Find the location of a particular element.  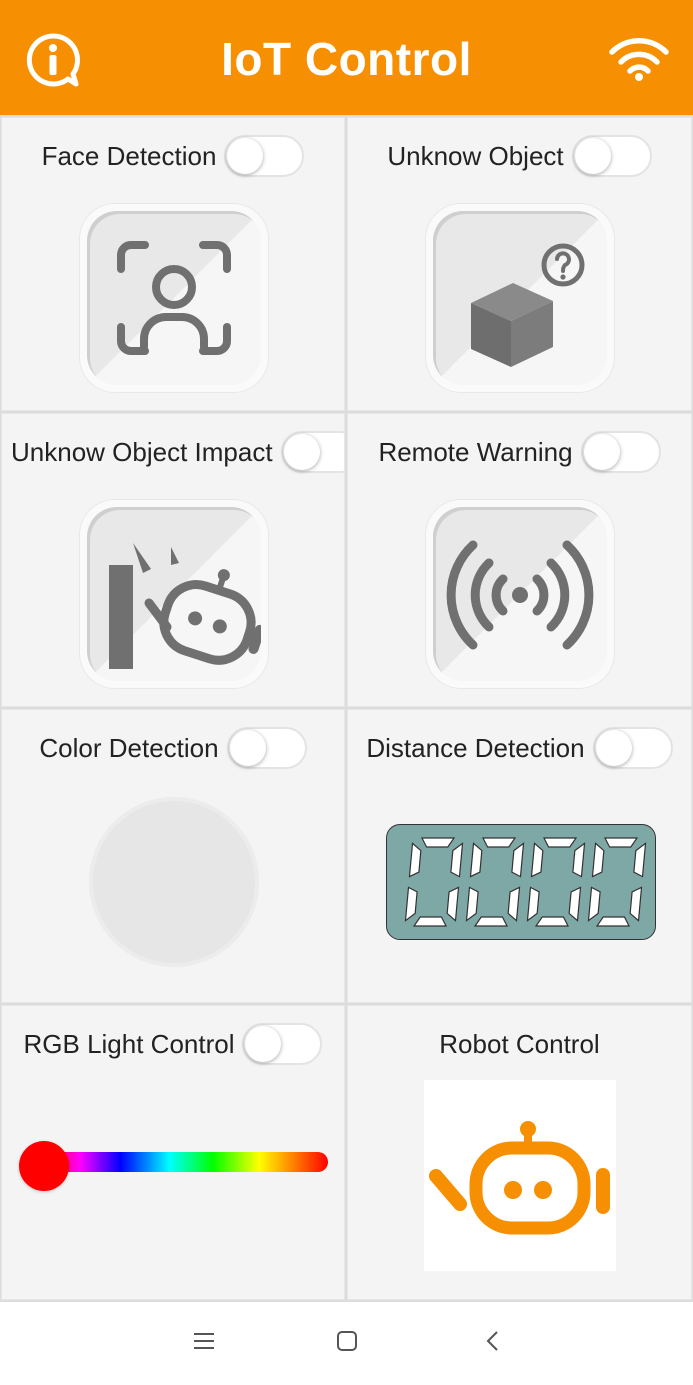

unknown-object-impact-button is located at coordinates (174, 594).